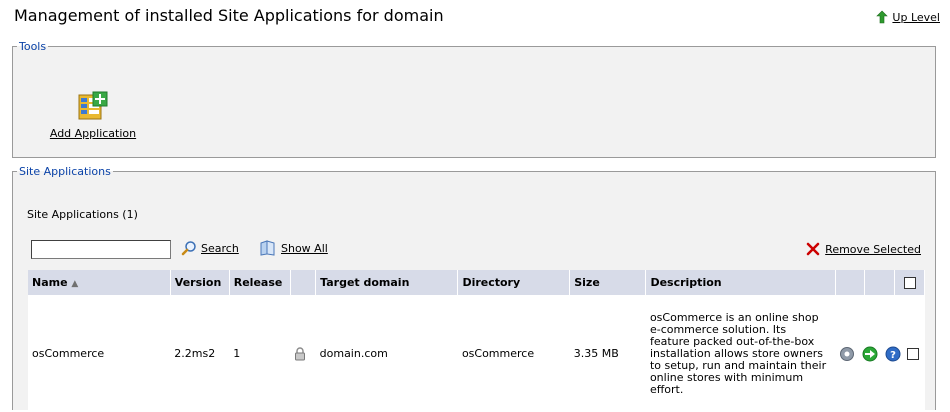  Describe the element at coordinates (99, 353) in the screenshot. I see `cell-name: osCommerce` at that location.